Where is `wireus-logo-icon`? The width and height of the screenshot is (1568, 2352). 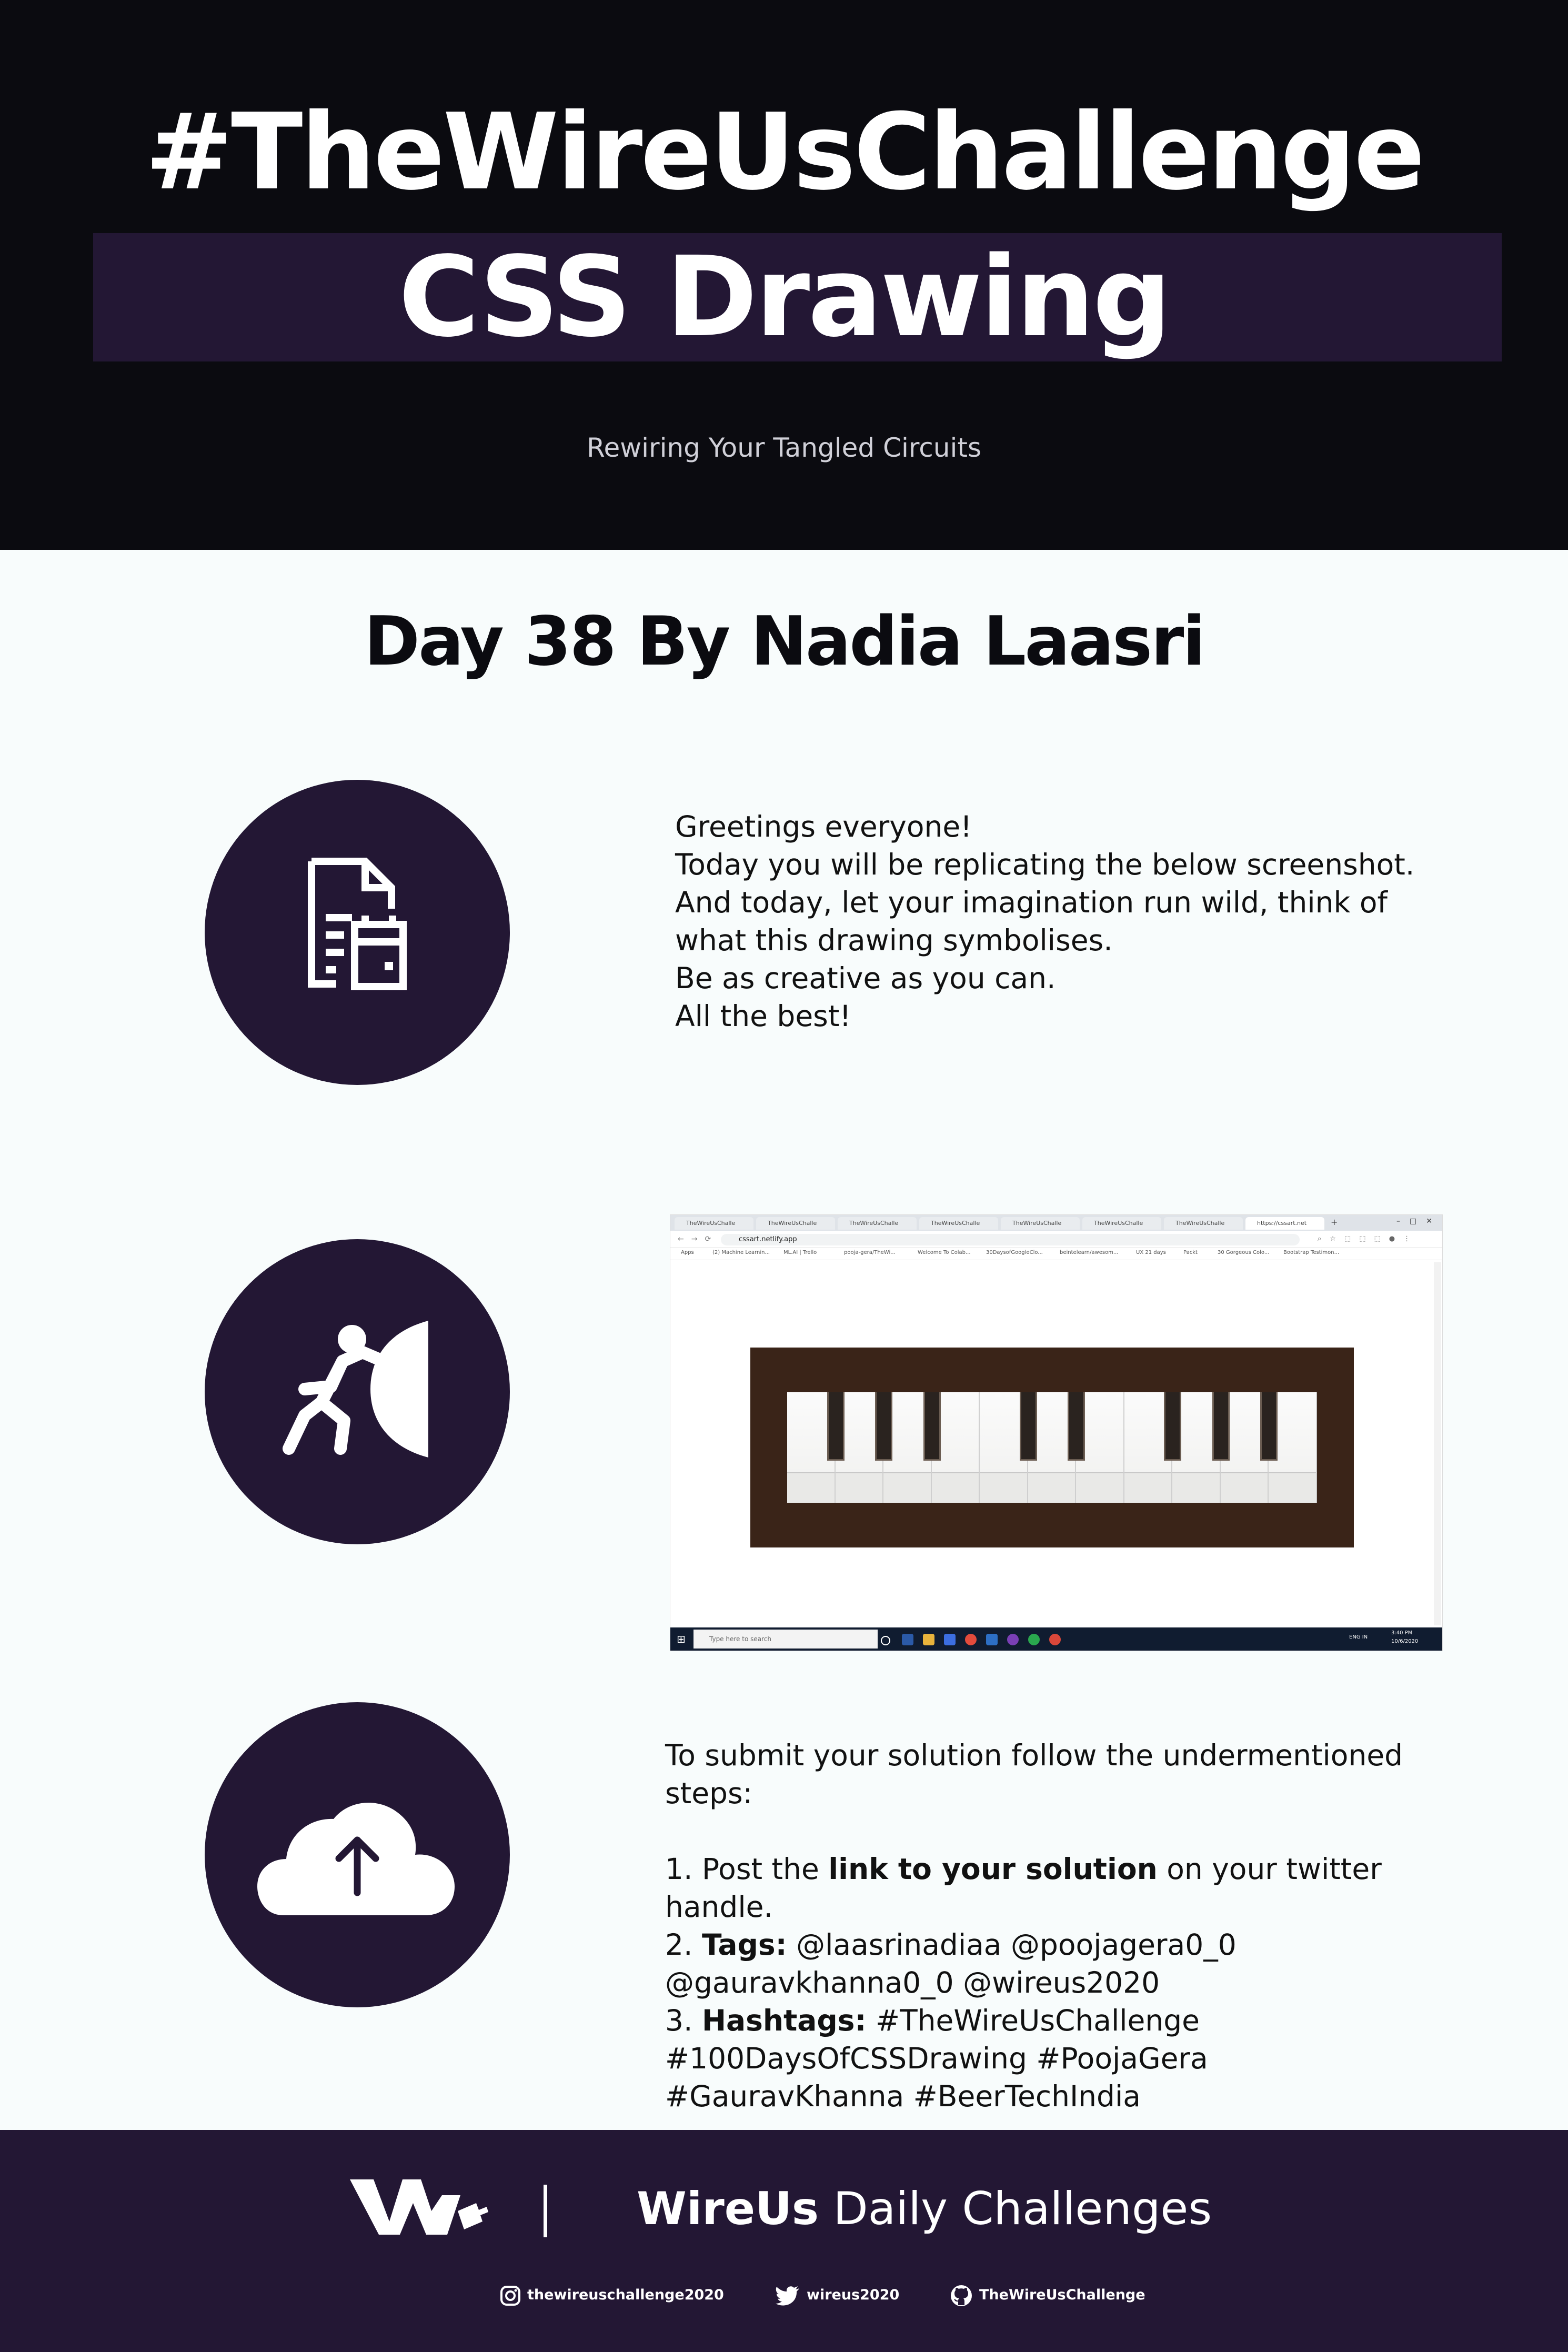 wireus-logo-icon is located at coordinates (419, 2207).